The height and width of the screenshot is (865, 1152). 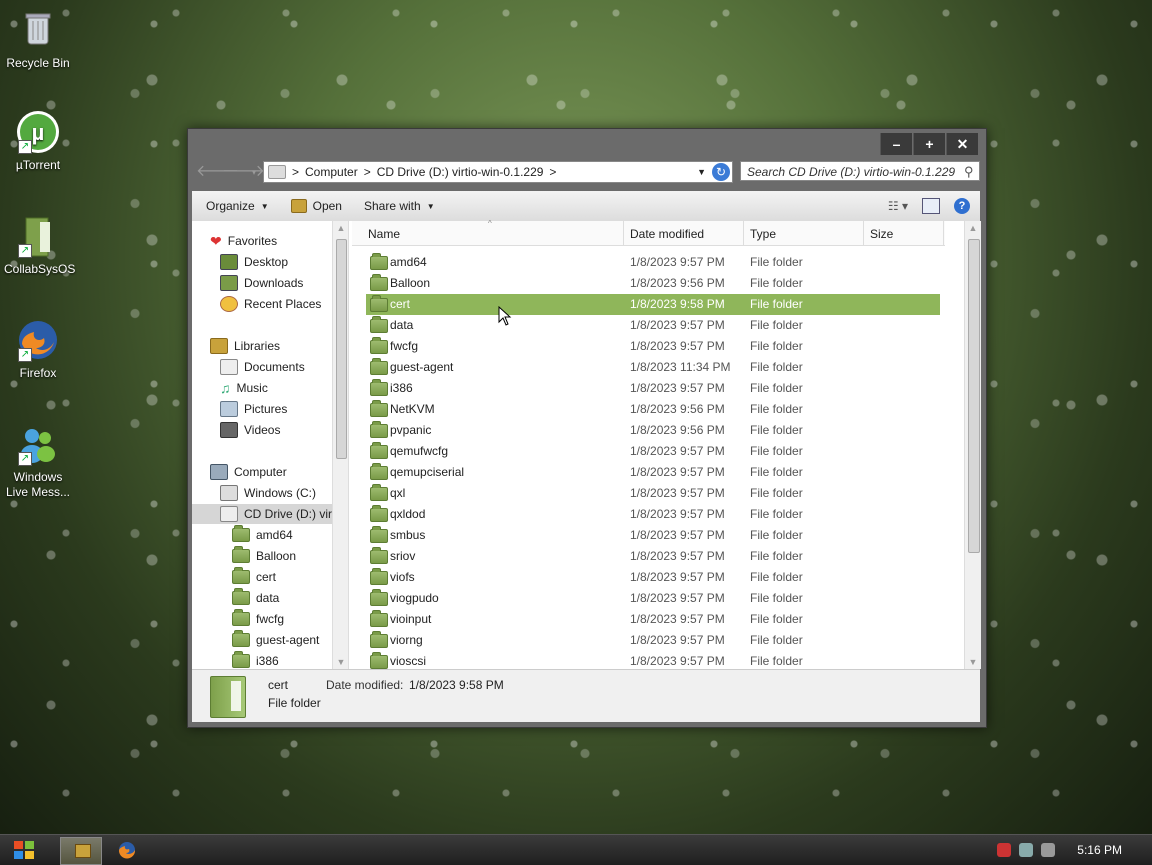 I want to click on file-list-scrollbar-thumb, so click(x=974, y=396).